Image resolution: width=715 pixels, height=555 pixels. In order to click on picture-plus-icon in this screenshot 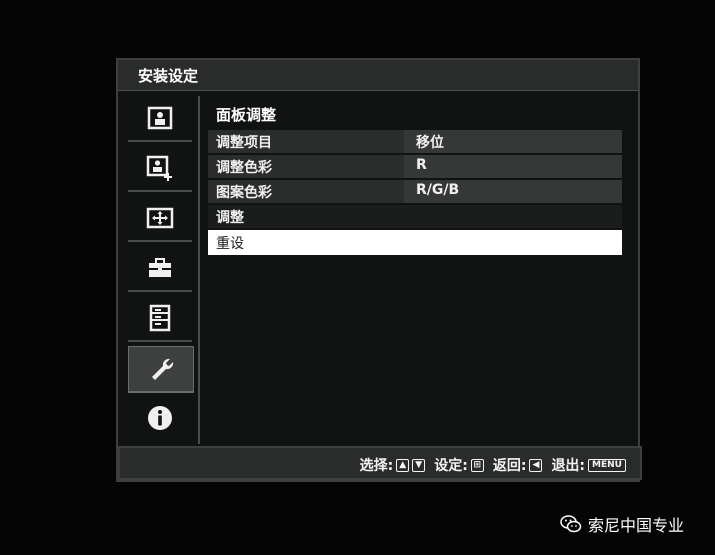, I will do `click(159, 168)`.